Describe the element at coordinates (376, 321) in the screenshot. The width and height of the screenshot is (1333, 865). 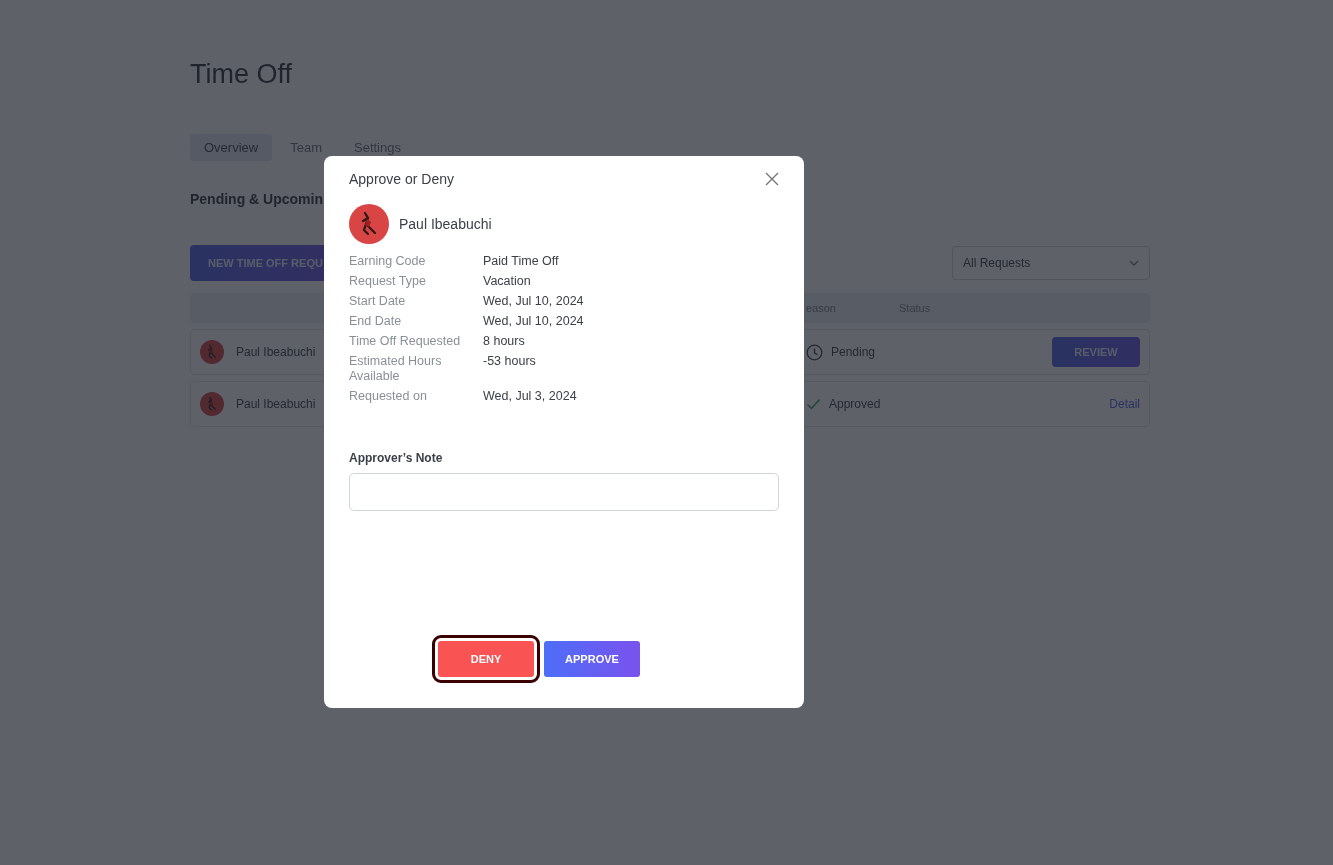
I see `detail-label: End Date` at that location.